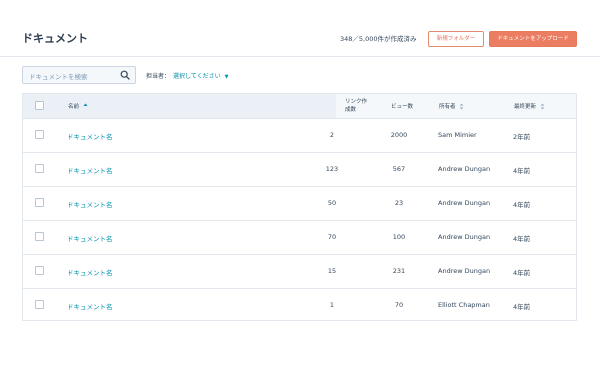 Image resolution: width=600 pixels, height=381 pixels. I want to click on search-input: ドキュメントを検索, so click(79, 75).